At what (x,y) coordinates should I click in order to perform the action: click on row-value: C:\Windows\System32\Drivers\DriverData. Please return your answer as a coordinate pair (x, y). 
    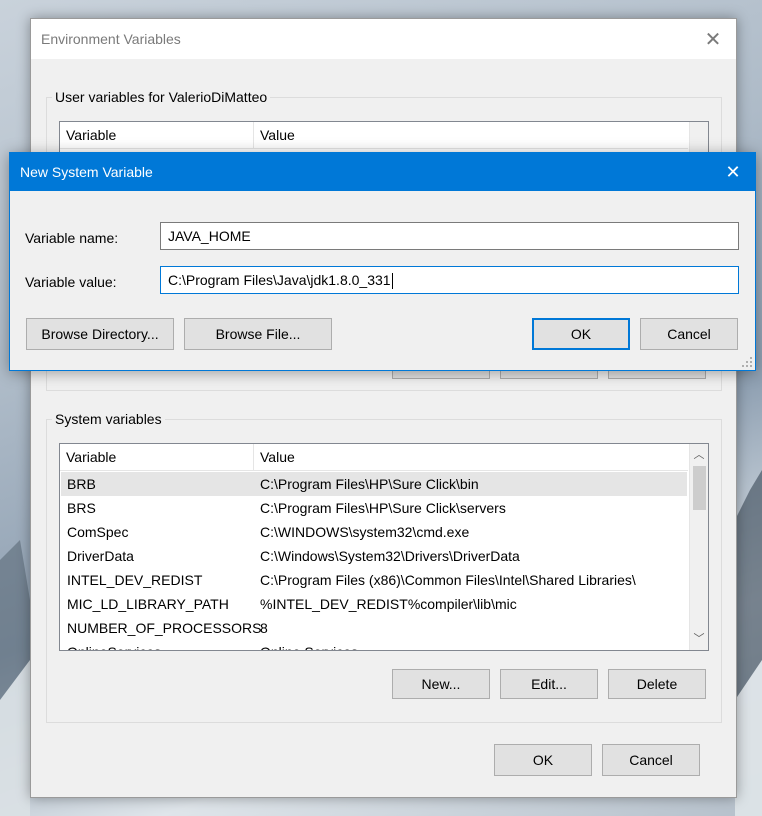
    Looking at the image, I should click on (390, 556).